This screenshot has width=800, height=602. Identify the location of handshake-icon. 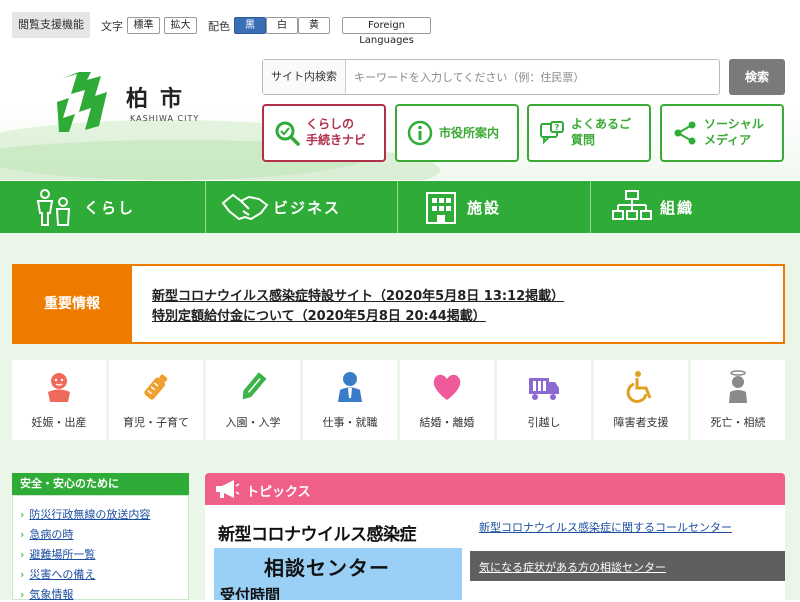
(245, 207).